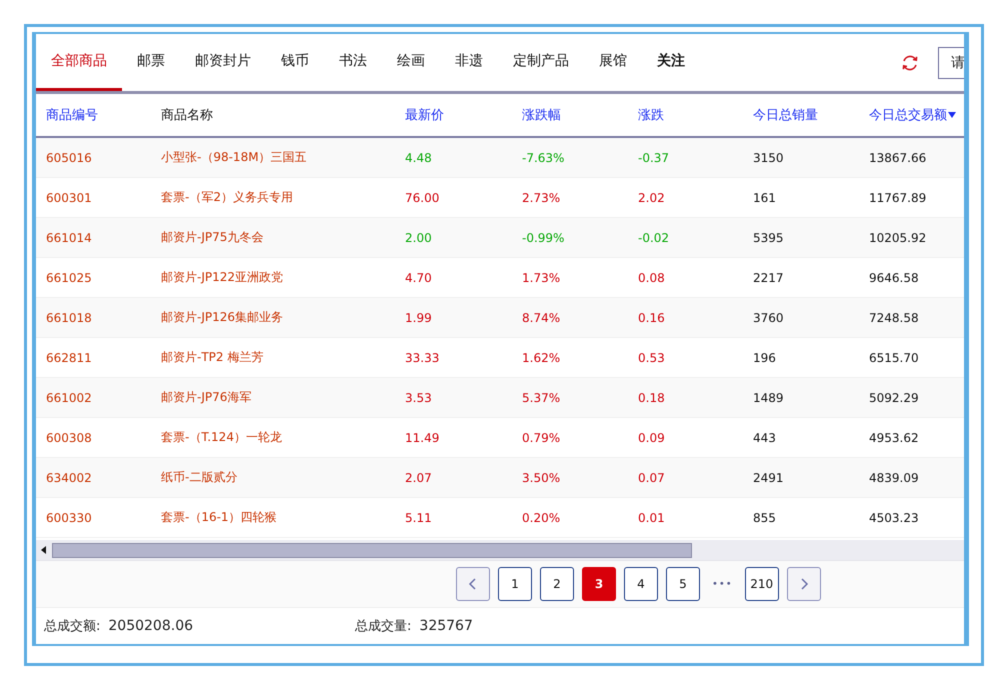 This screenshot has width=999, height=683. What do you see at coordinates (418, 397) in the screenshot?
I see `latest-price: 3.53` at bounding box center [418, 397].